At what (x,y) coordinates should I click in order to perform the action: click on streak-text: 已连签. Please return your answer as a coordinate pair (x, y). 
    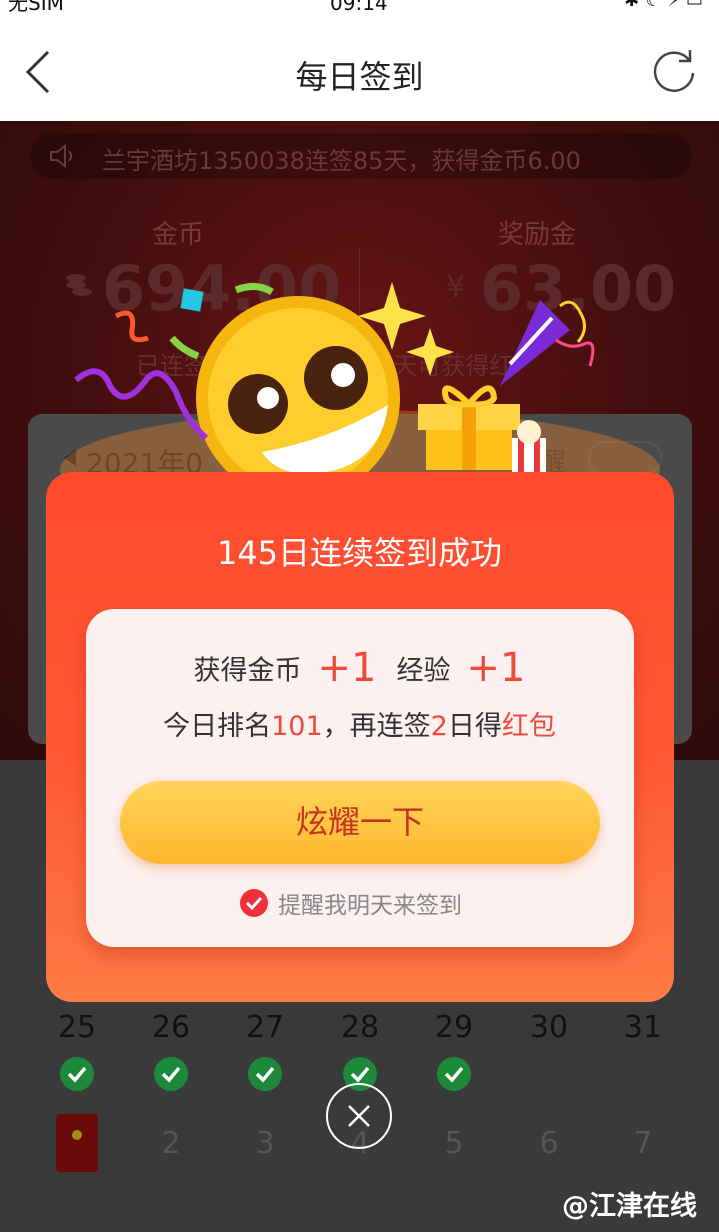
    Looking at the image, I should click on (172, 366).